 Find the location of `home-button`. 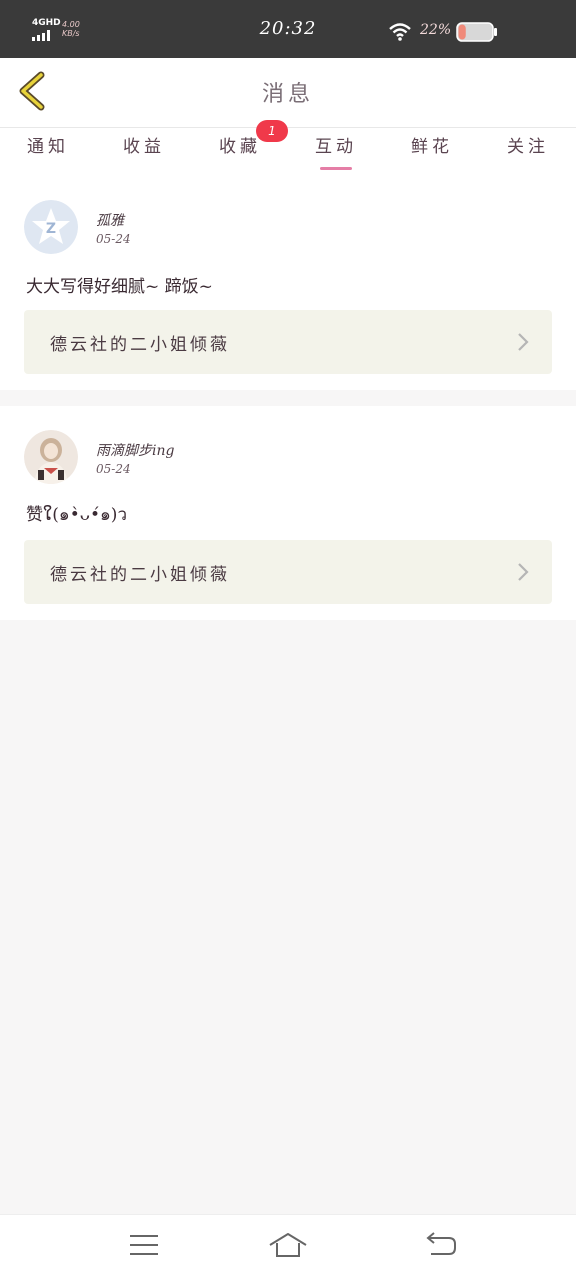

home-button is located at coordinates (288, 1247).